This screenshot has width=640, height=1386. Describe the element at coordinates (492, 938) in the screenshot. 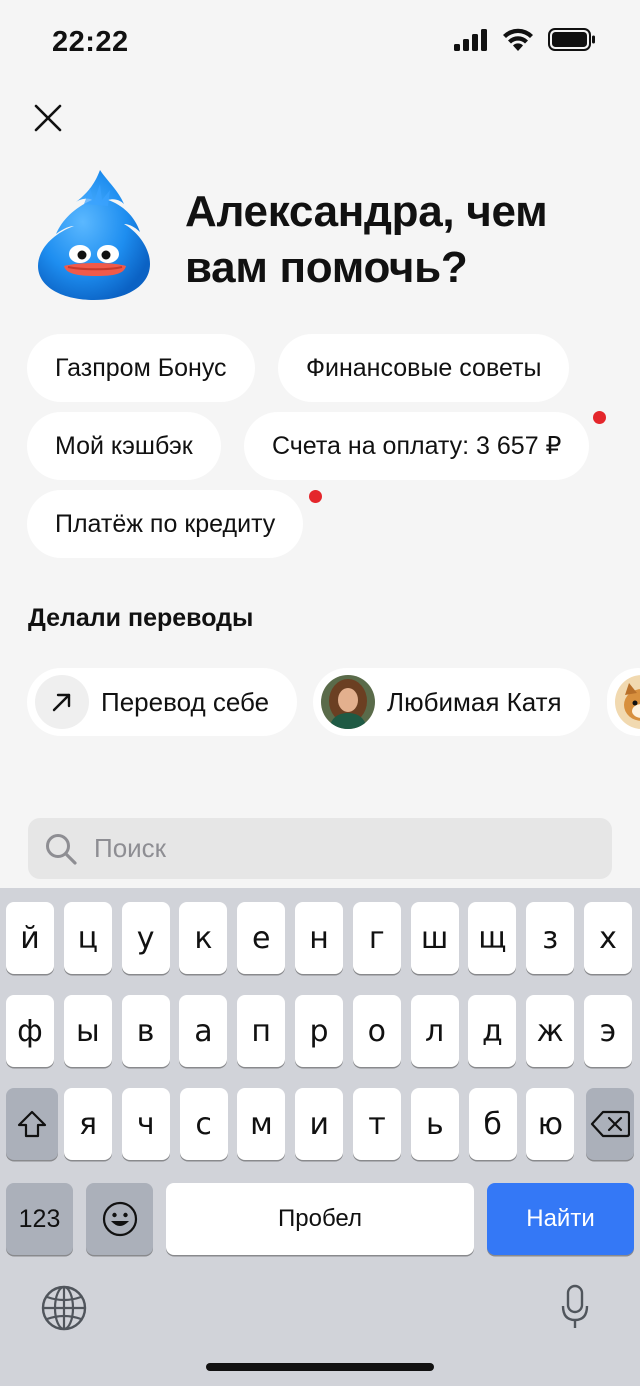

I see `letter-key: щ` at that location.